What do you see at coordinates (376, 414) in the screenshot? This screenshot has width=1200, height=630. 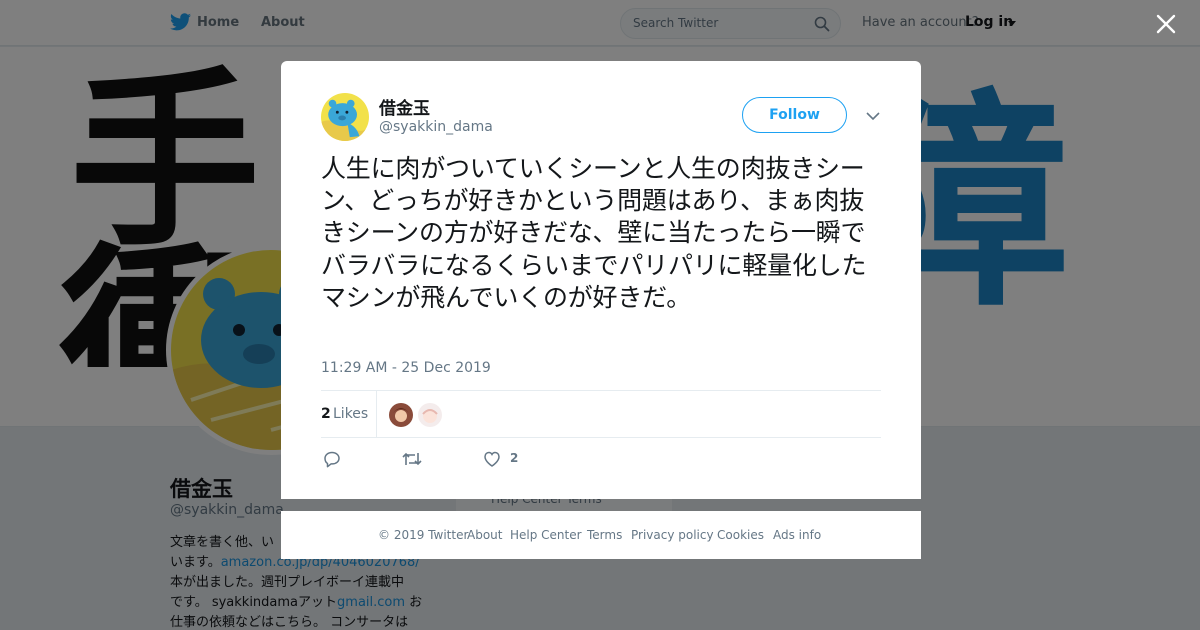 I see `stats-divider` at bounding box center [376, 414].